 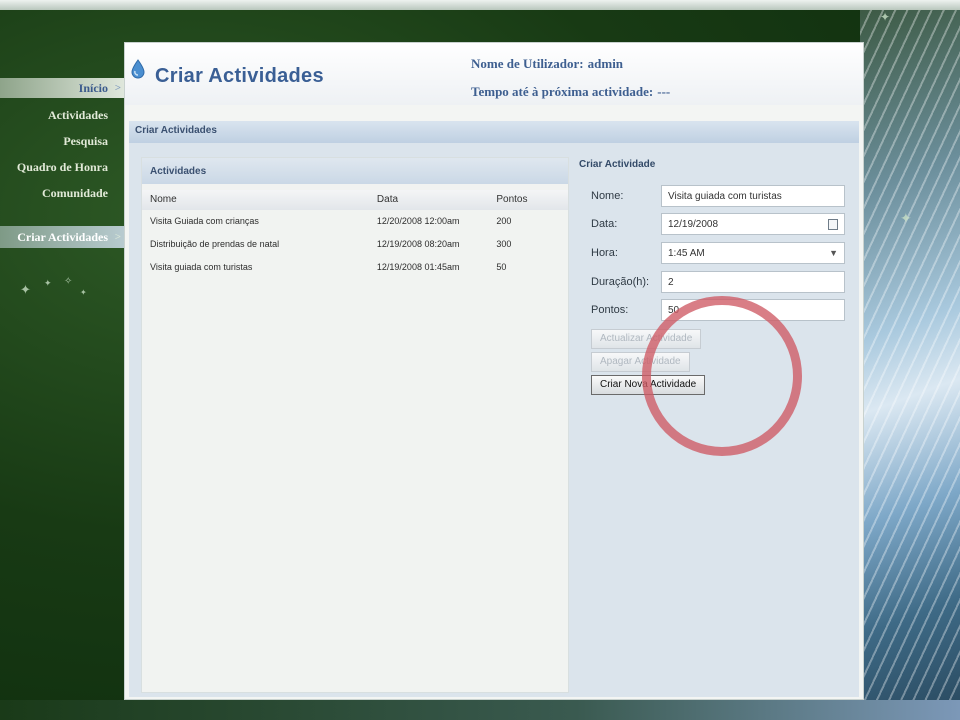 I want to click on form-row-hora: Hora: 1:45 AM ▼, so click(x=718, y=253).